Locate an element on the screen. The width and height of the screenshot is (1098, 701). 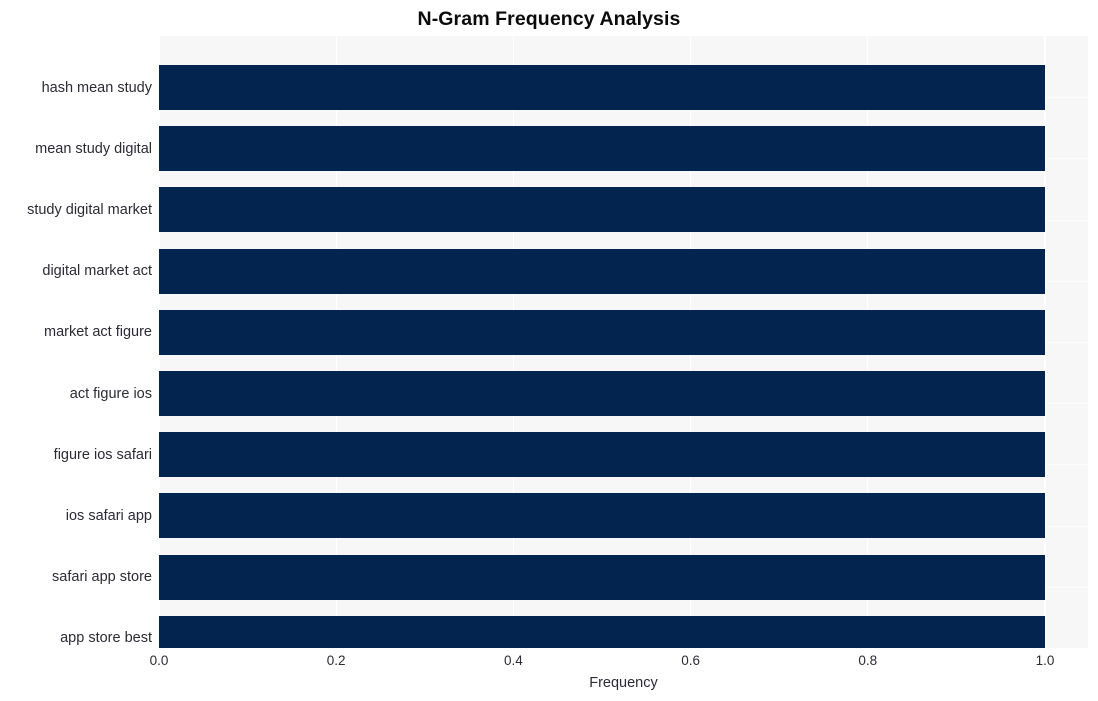
chart-title: N-Gram Frequency Analysis is located at coordinates (549, 19).